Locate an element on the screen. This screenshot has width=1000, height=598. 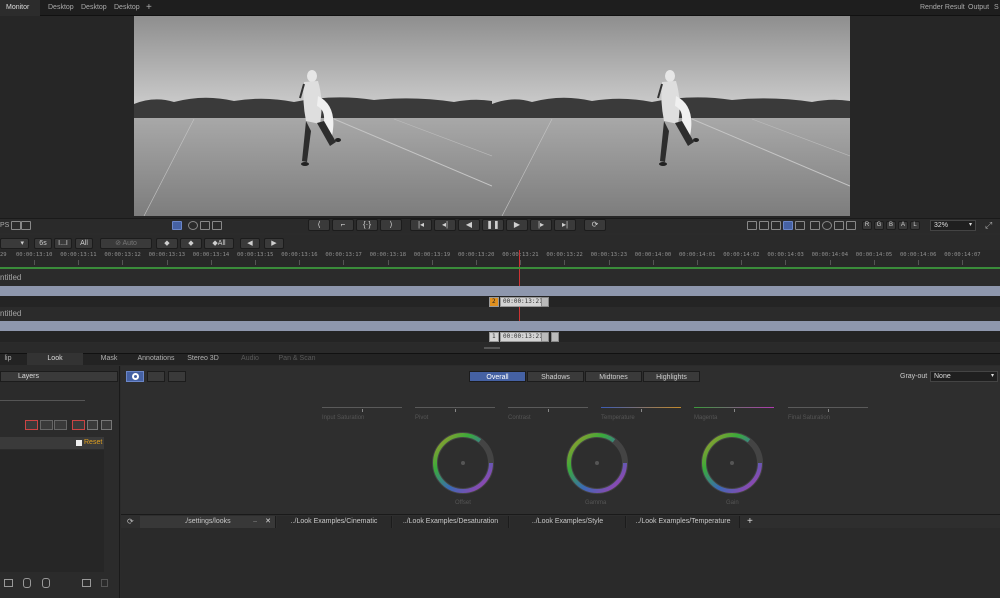
layer-list is located at coordinates (52, 511).